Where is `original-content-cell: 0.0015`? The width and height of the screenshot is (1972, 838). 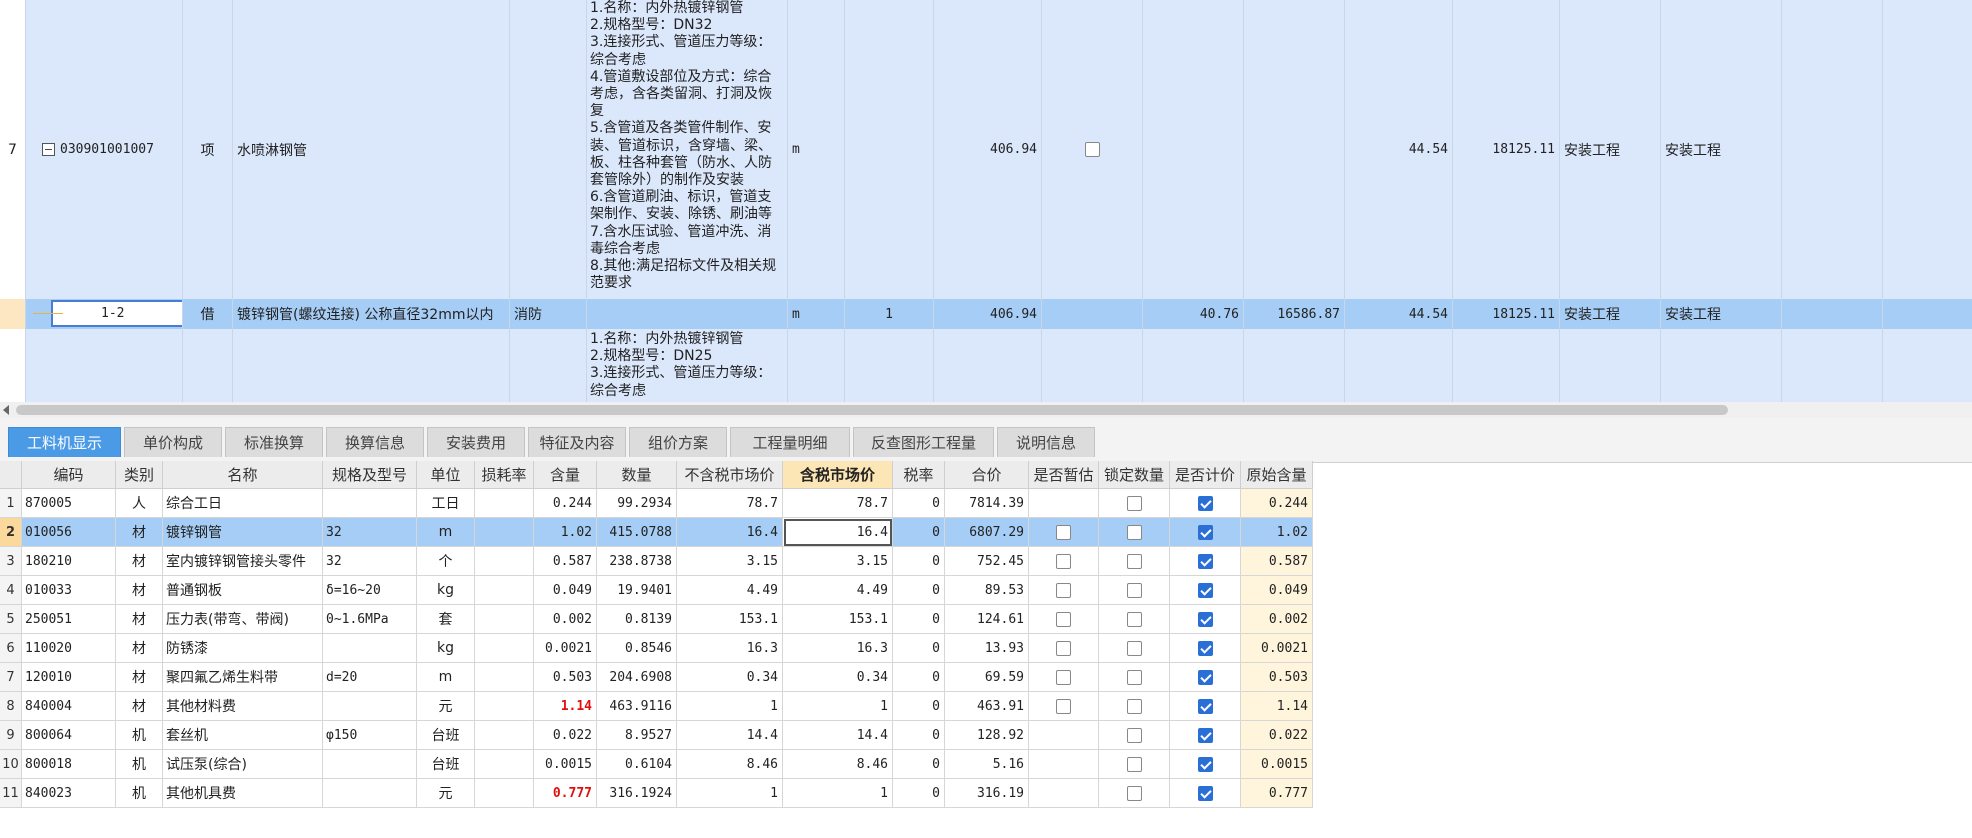 original-content-cell: 0.0015 is located at coordinates (1277, 764).